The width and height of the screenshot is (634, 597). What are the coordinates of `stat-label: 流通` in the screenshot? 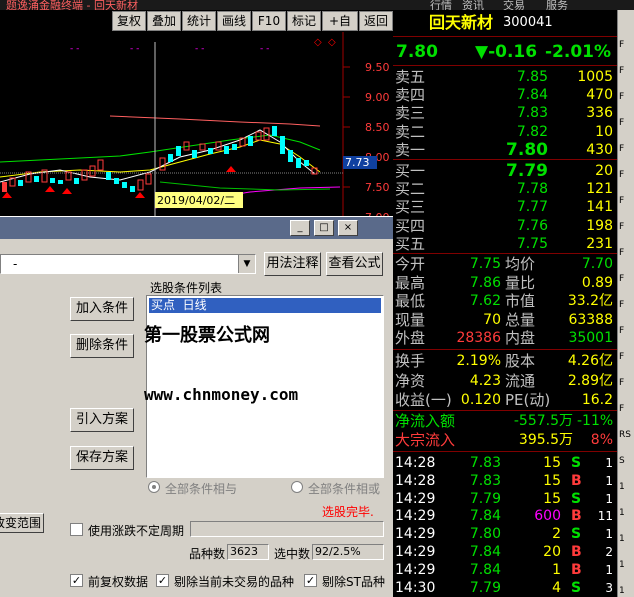 It's located at (520, 380).